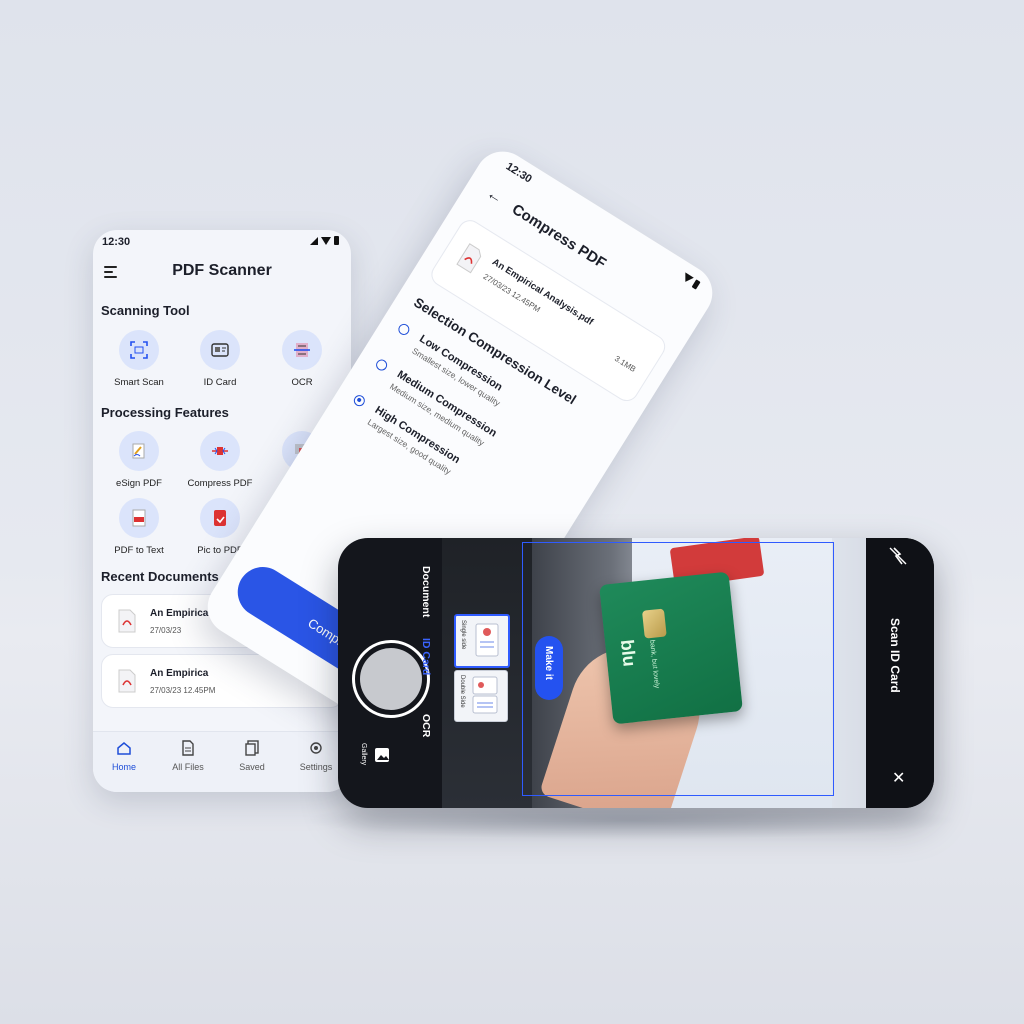 The image size is (1024, 1024). Describe the element at coordinates (898, 778) in the screenshot. I see `close-icon: ✕` at that location.